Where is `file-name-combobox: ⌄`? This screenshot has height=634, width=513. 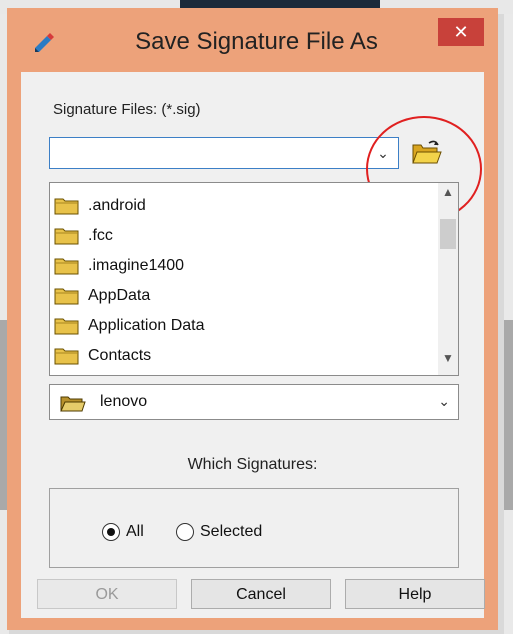
file-name-combobox: ⌄ is located at coordinates (224, 153).